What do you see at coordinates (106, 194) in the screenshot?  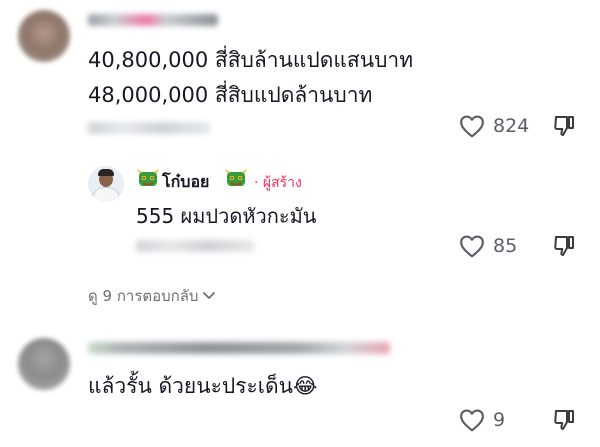 I see `creator-avatar-shirt` at bounding box center [106, 194].